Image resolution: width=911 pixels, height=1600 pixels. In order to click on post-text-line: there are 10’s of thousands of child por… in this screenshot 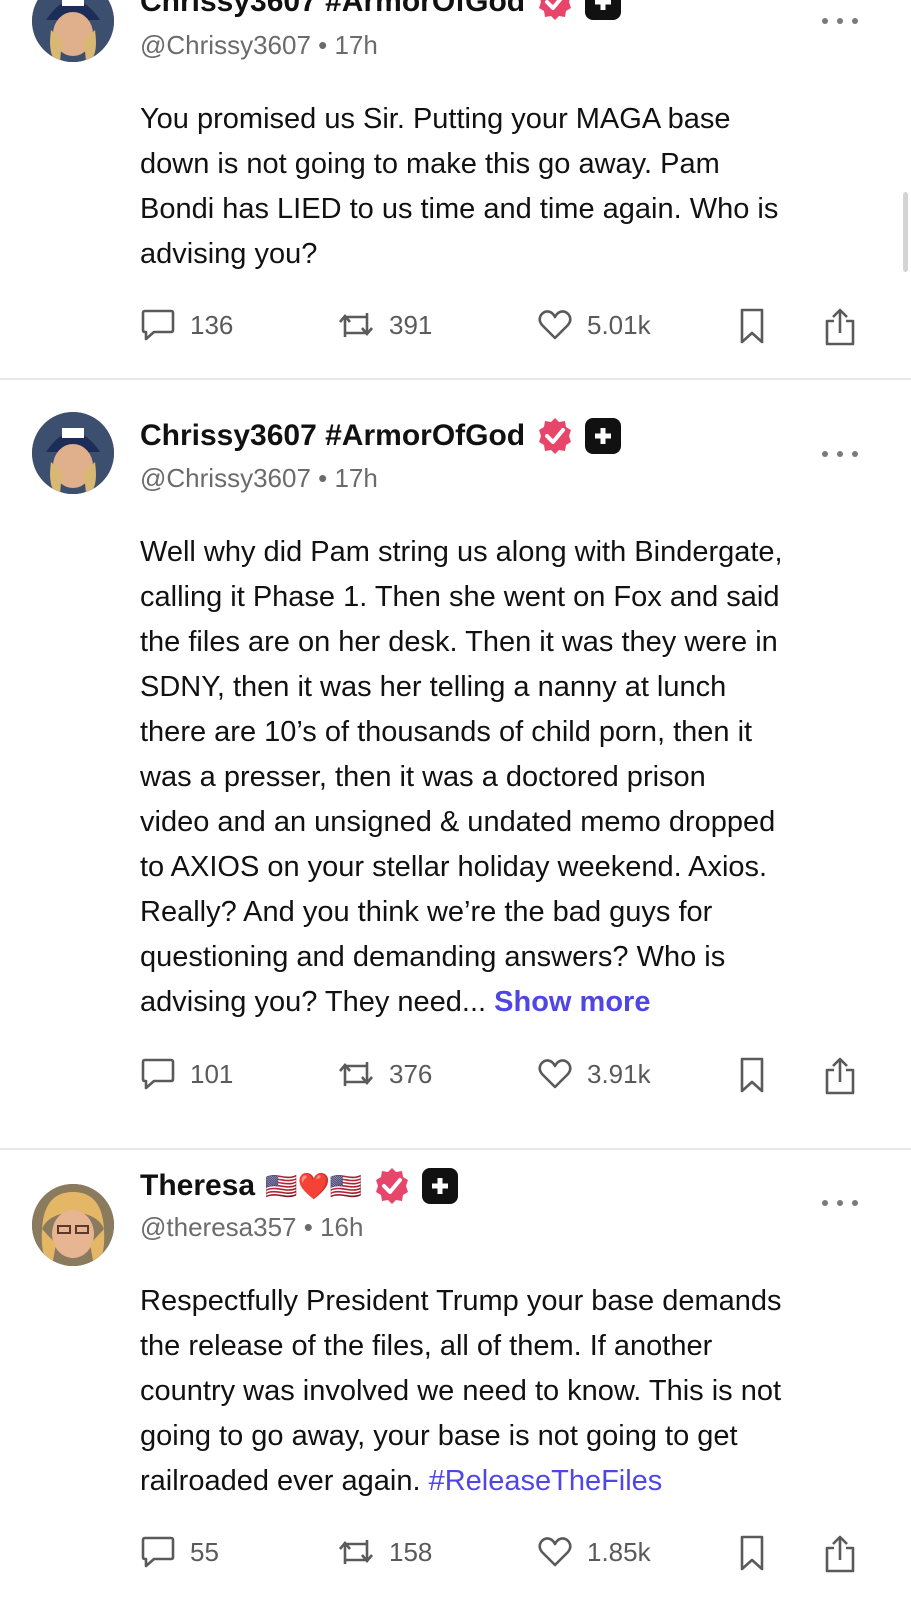, I will do `click(446, 732)`.